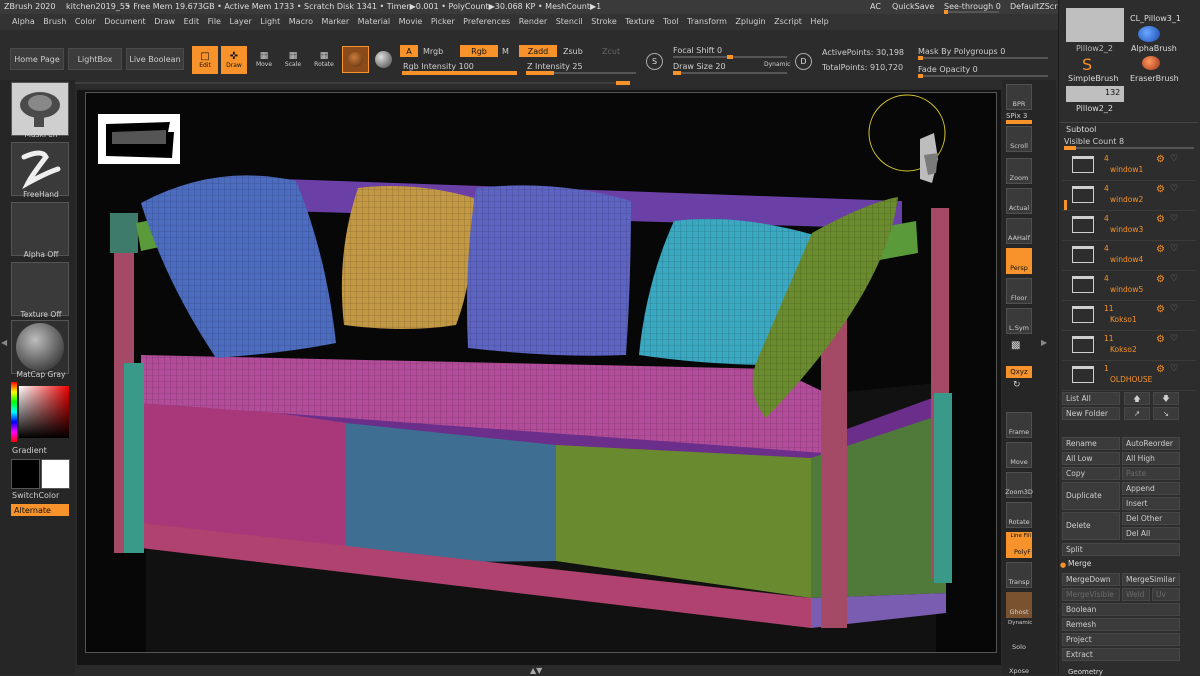 The image size is (1200, 676). I want to click on subtool-row: 4 window1 ⚙ ♡, so click(1129, 166).